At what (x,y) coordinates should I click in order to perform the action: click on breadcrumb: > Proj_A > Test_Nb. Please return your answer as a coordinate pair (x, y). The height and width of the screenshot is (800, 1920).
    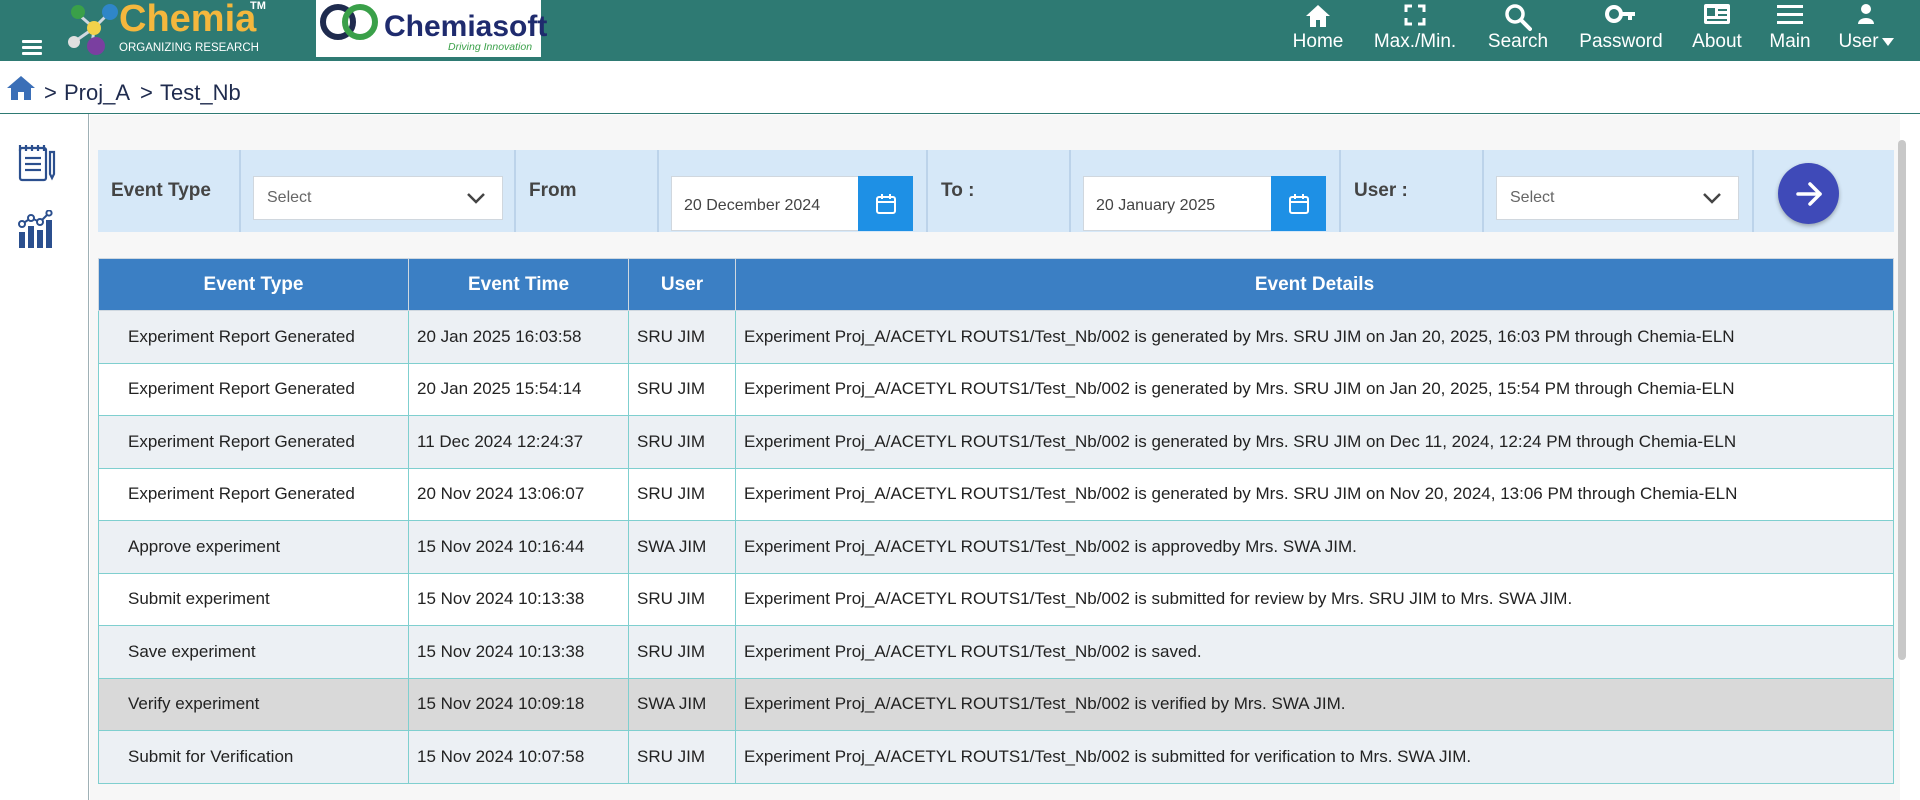
    Looking at the image, I should click on (960, 87).